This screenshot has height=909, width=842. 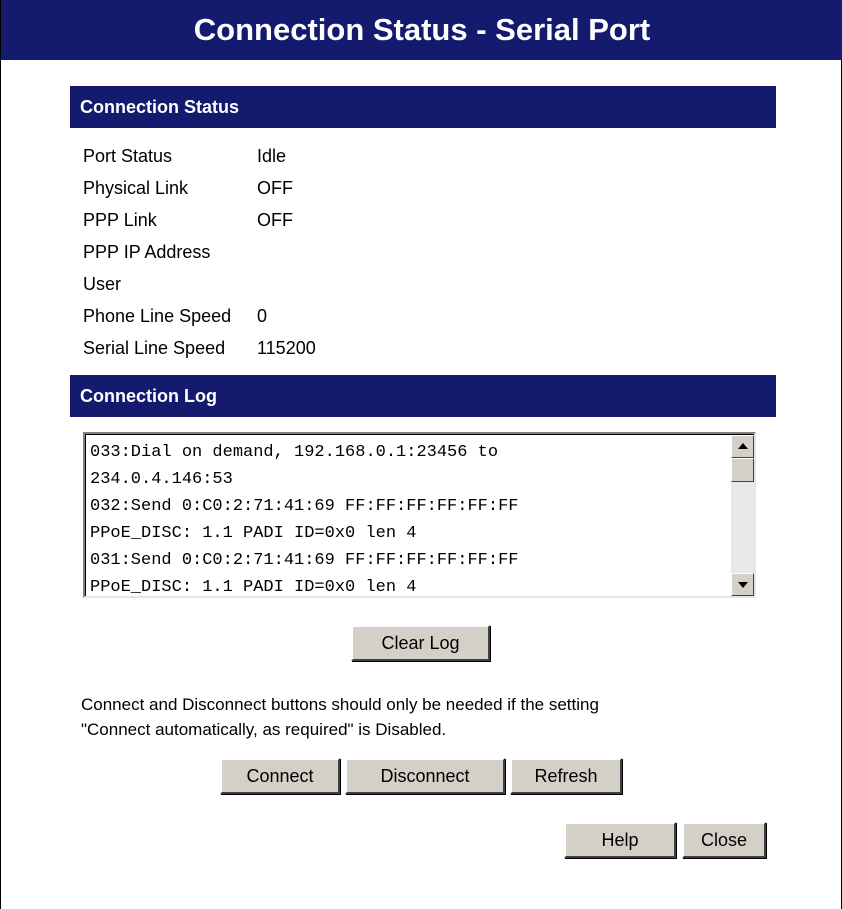 I want to click on help-button: Help, so click(x=620, y=840).